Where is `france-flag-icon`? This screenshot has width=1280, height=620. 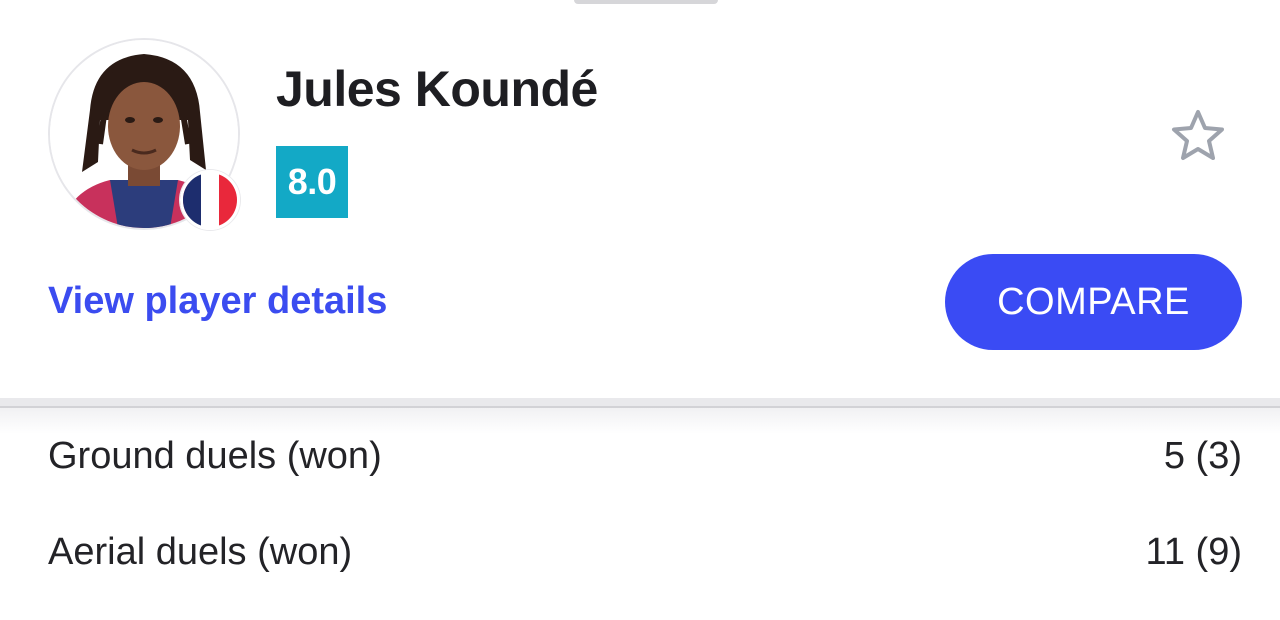
france-flag-icon is located at coordinates (210, 200).